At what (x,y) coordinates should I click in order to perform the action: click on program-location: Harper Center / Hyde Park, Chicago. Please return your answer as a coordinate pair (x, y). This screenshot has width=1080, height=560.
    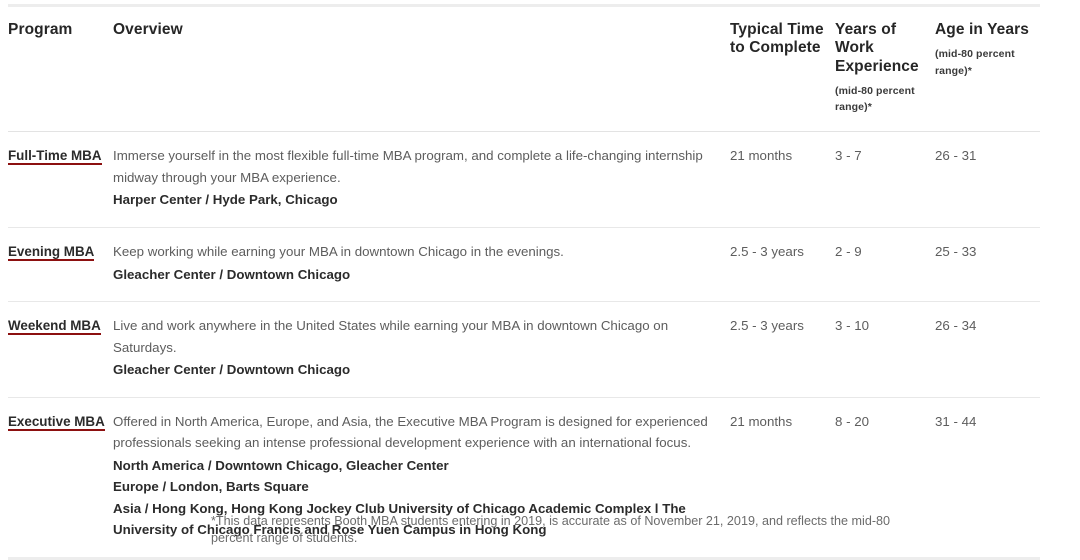
    Looking at the image, I should click on (225, 200).